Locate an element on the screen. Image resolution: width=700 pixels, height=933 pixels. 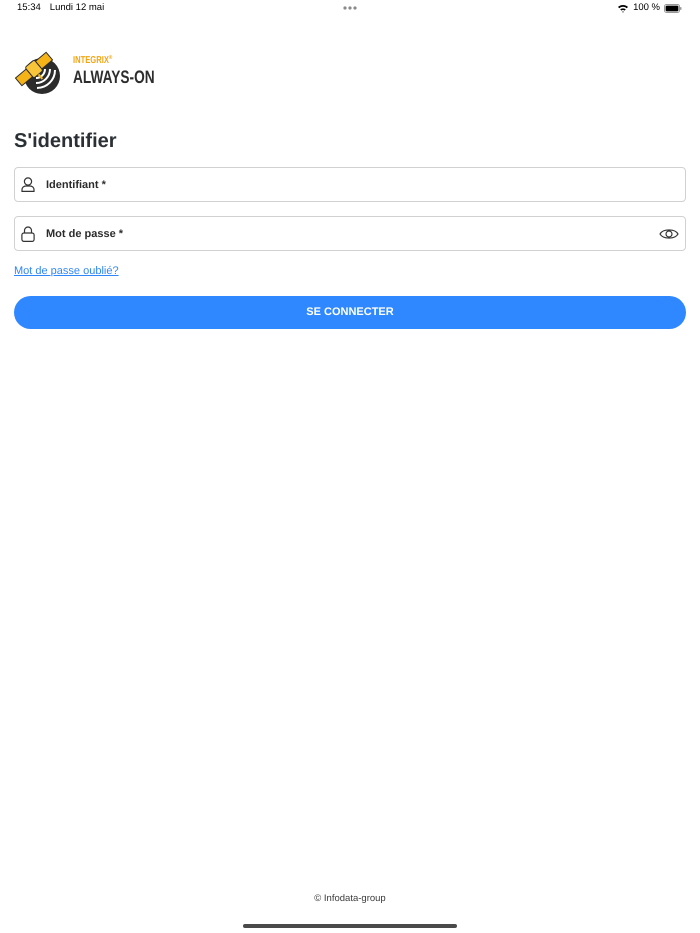
wifi-icon is located at coordinates (623, 8).